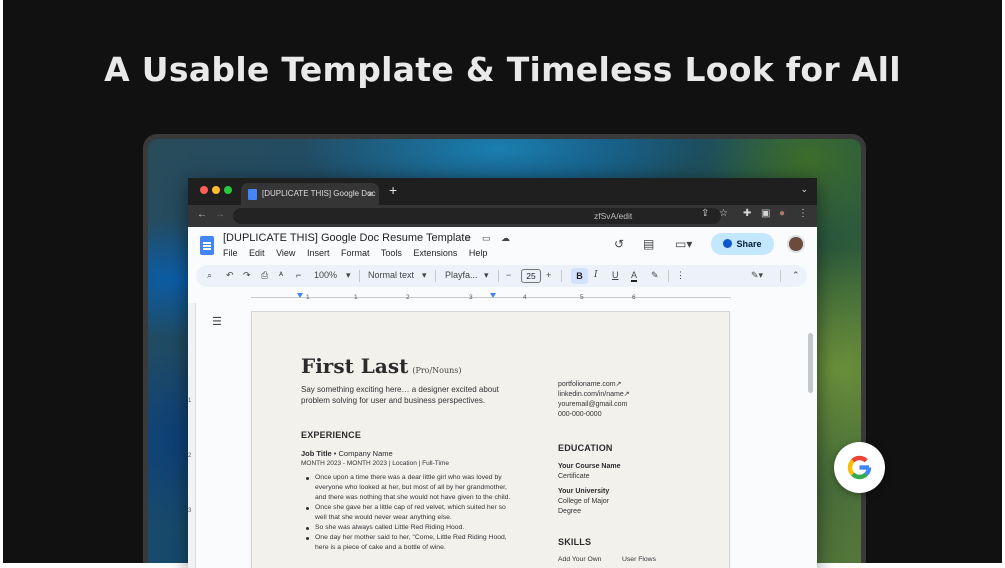 Image resolution: width=1005 pixels, height=568 pixels. I want to click on paint-format-icon: ⌐, so click(298, 275).